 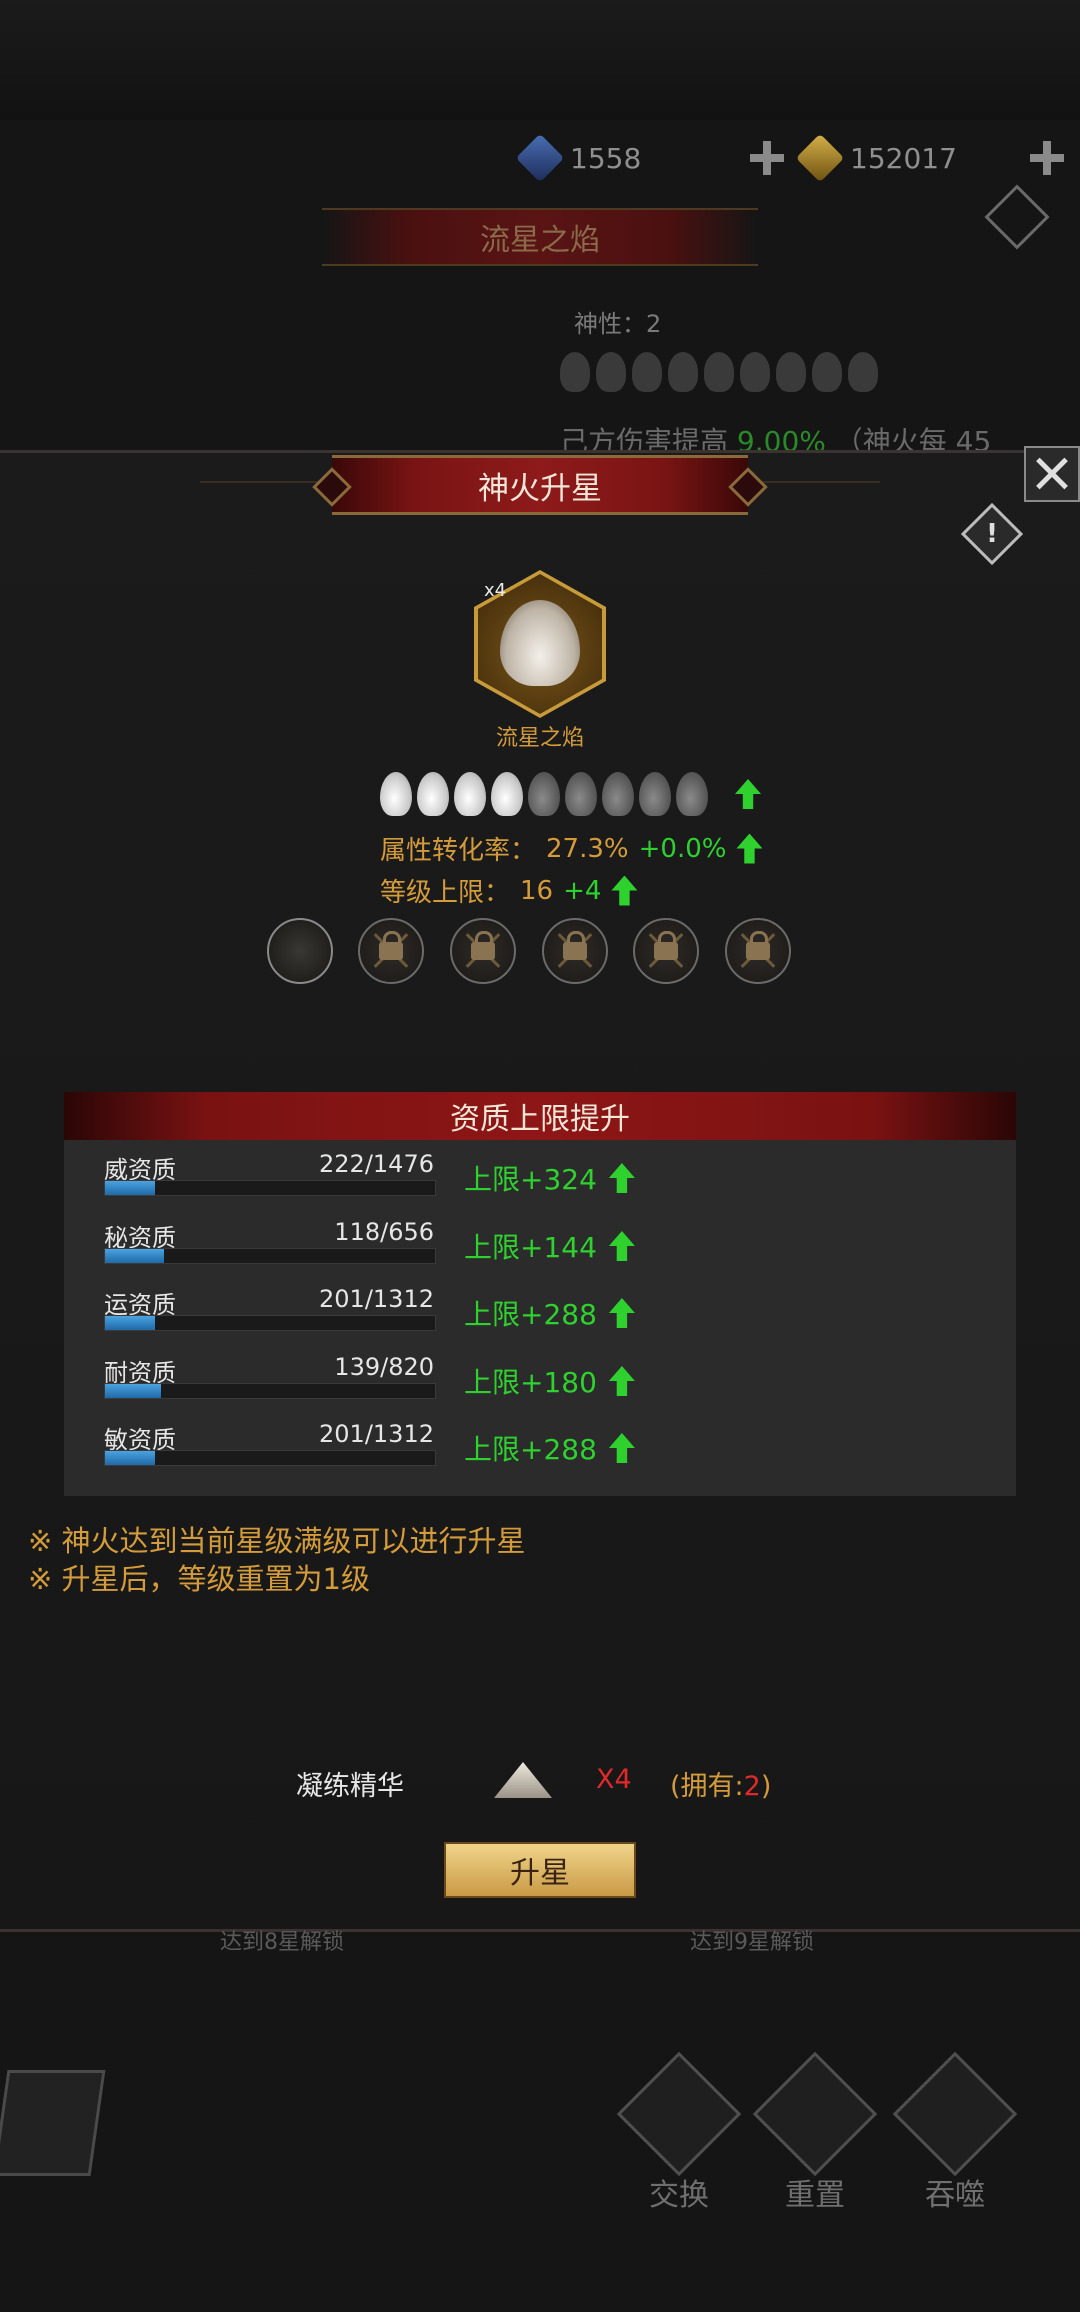 I want to click on level-cap: 等级上限： 16 +4, so click(x=509, y=890).